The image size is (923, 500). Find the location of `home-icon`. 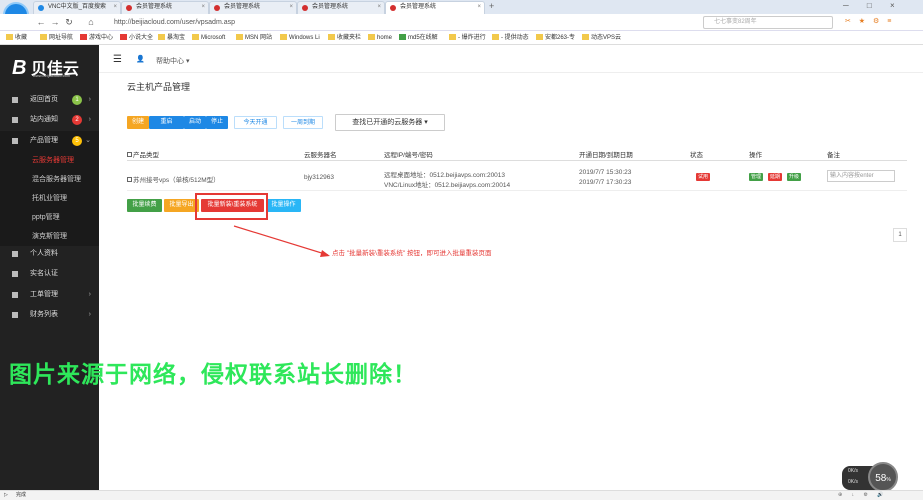

home-icon is located at coordinates (15, 100).